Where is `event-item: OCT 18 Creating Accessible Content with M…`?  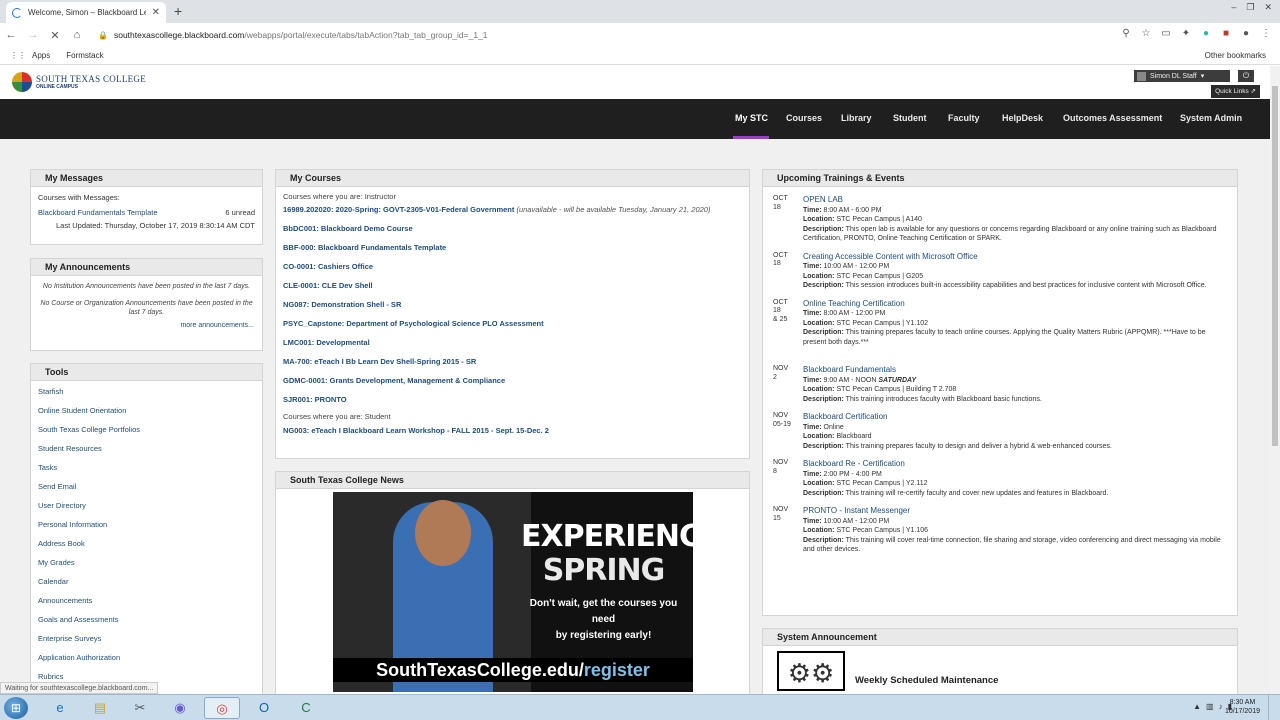
event-item: OCT 18 Creating Accessible Content with M… is located at coordinates (990, 270).